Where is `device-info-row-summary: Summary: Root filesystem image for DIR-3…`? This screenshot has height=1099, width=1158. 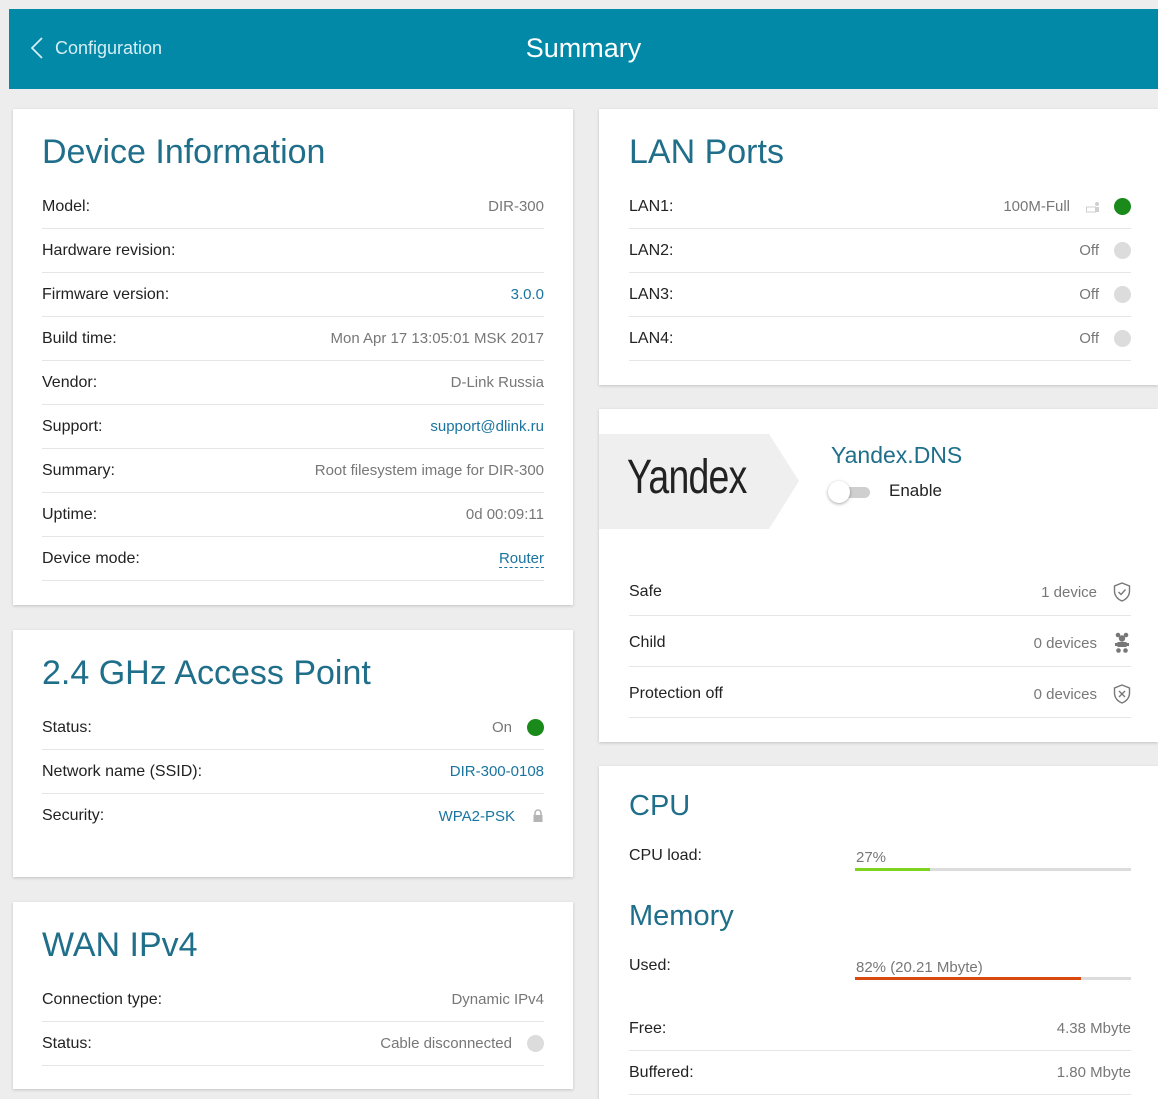 device-info-row-summary: Summary: Root filesystem image for DIR-3… is located at coordinates (293, 471).